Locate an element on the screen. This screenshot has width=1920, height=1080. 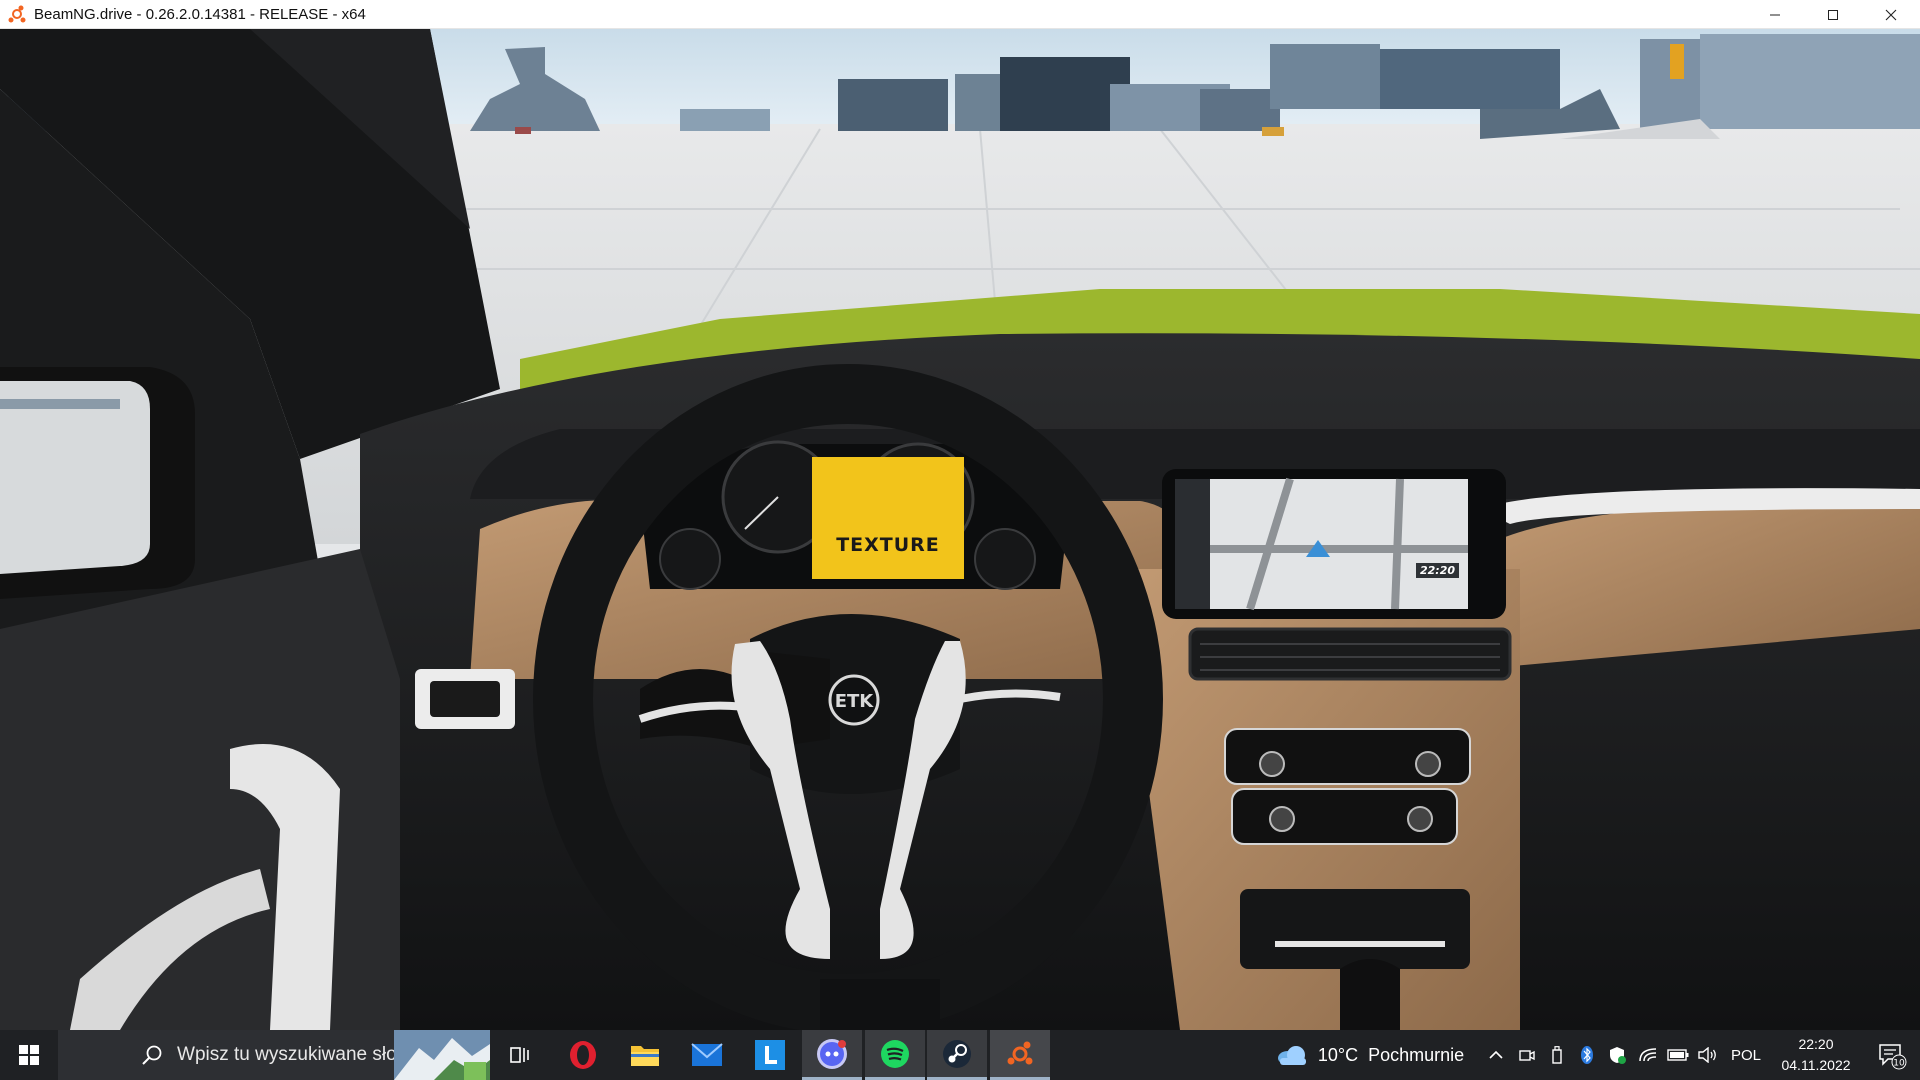
language-indicator: POL is located at coordinates (1746, 1055).